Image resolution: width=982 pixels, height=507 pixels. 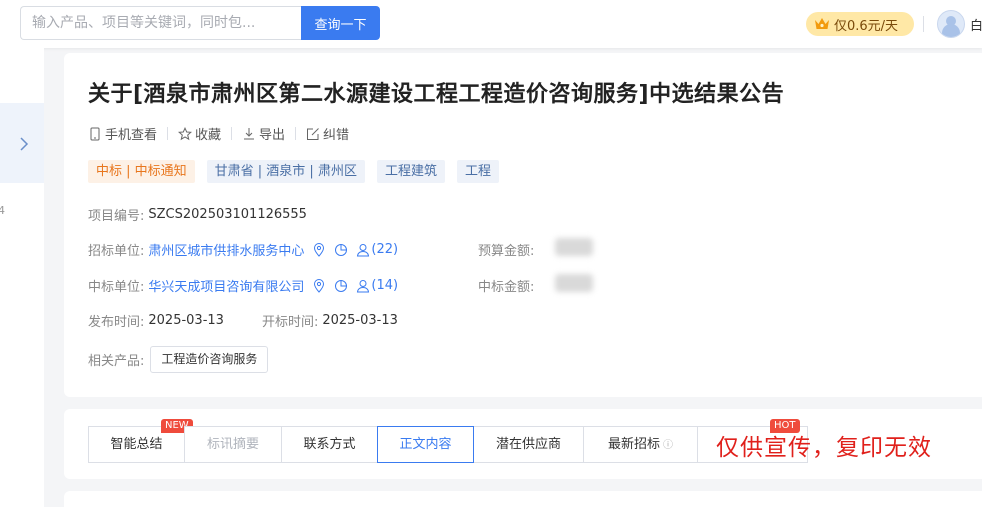 I want to click on project-no-label: 项目编号:, so click(x=116, y=216).